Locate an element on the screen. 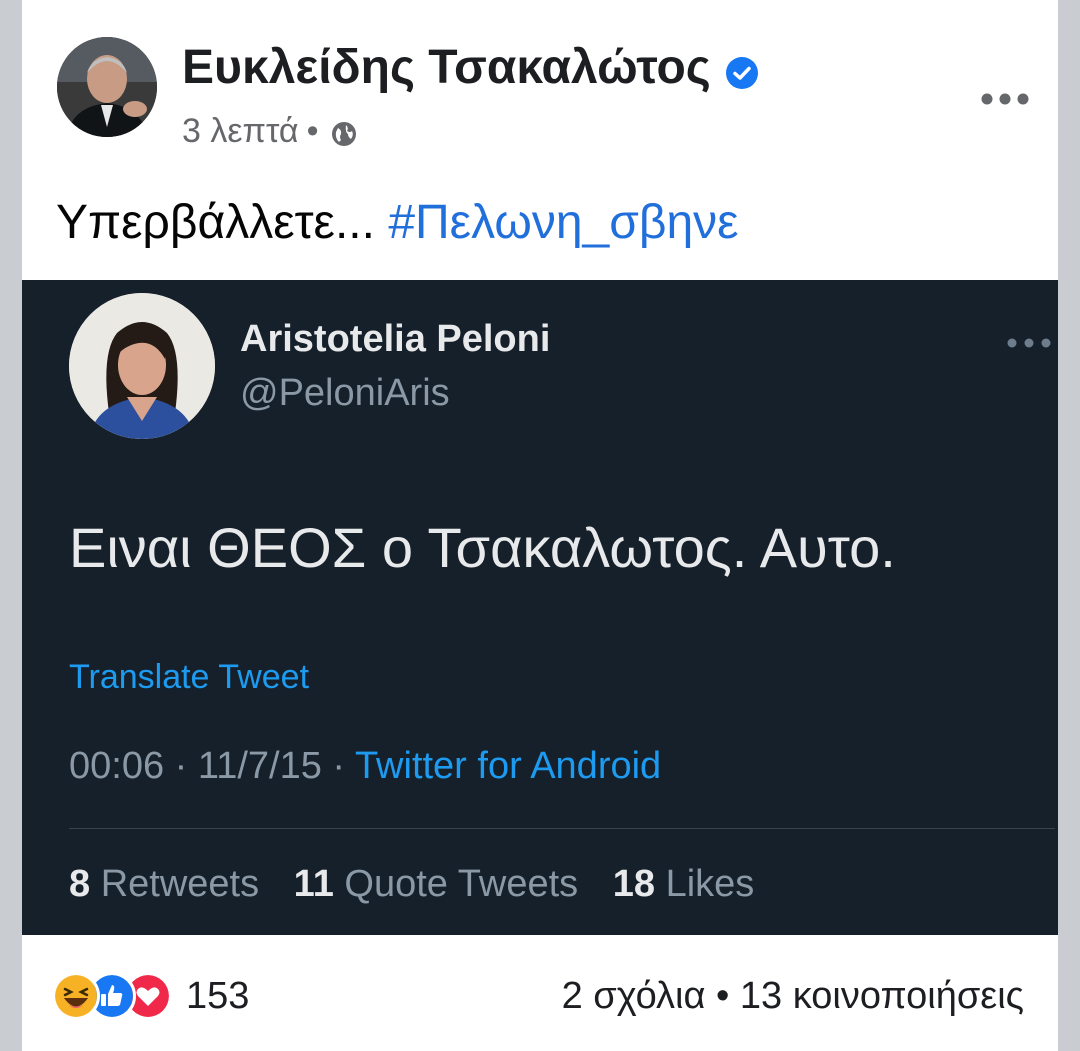 Image resolution: width=1080 pixels, height=1051 pixels. post-engagement-stats: 2 σχόλια • 13 κοινοποιήσεις is located at coordinates (793, 996).